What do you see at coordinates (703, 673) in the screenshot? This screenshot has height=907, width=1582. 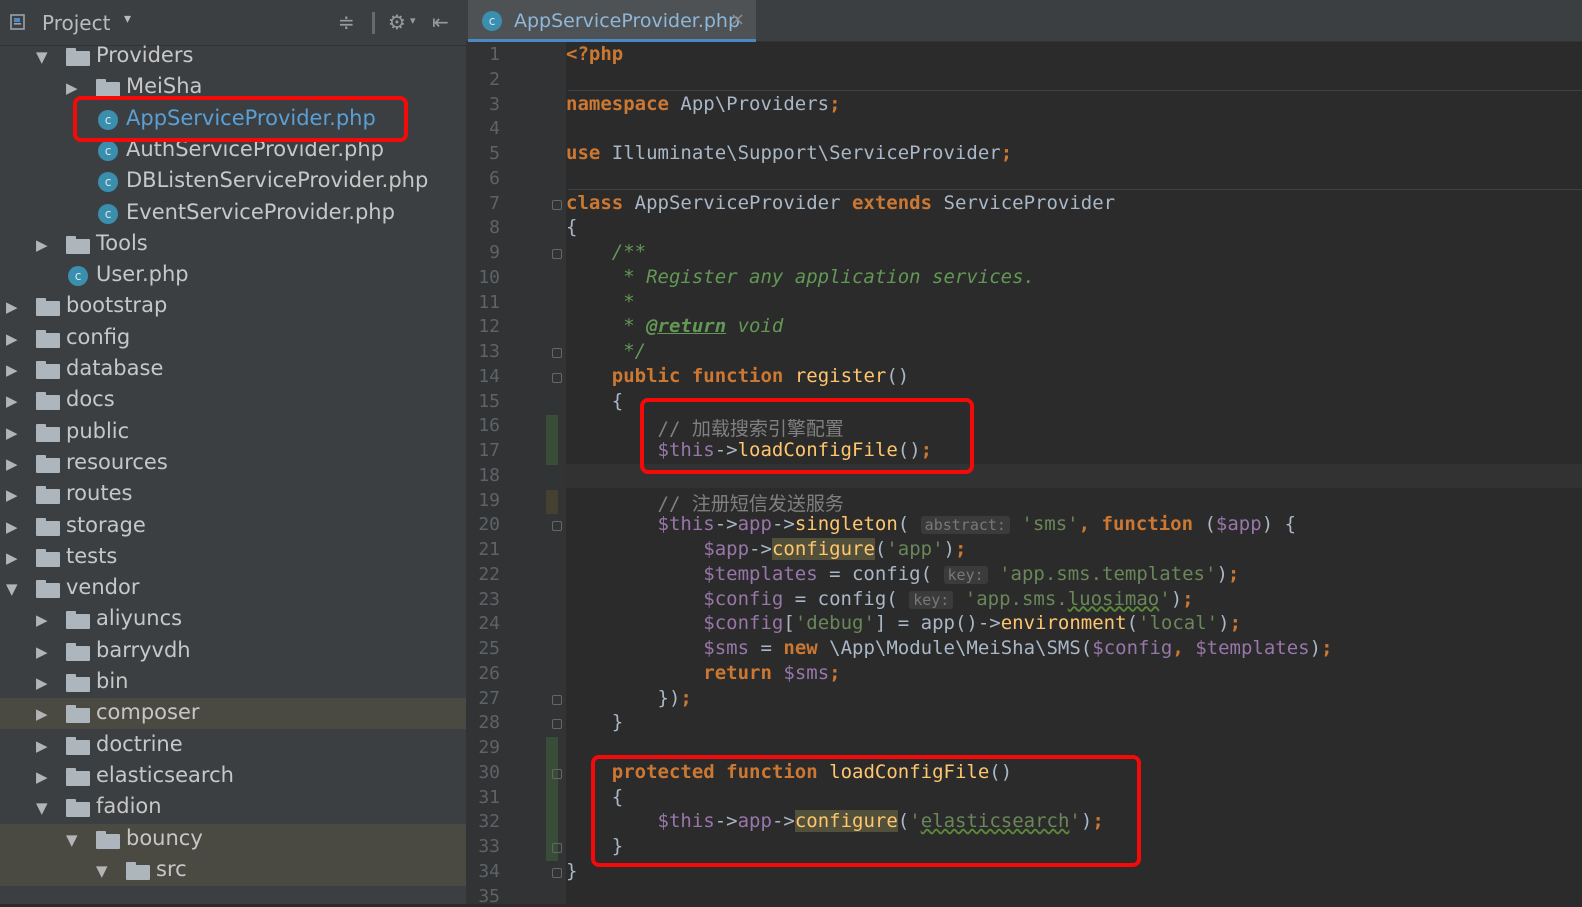 I see `code-line: return $sms;` at bounding box center [703, 673].